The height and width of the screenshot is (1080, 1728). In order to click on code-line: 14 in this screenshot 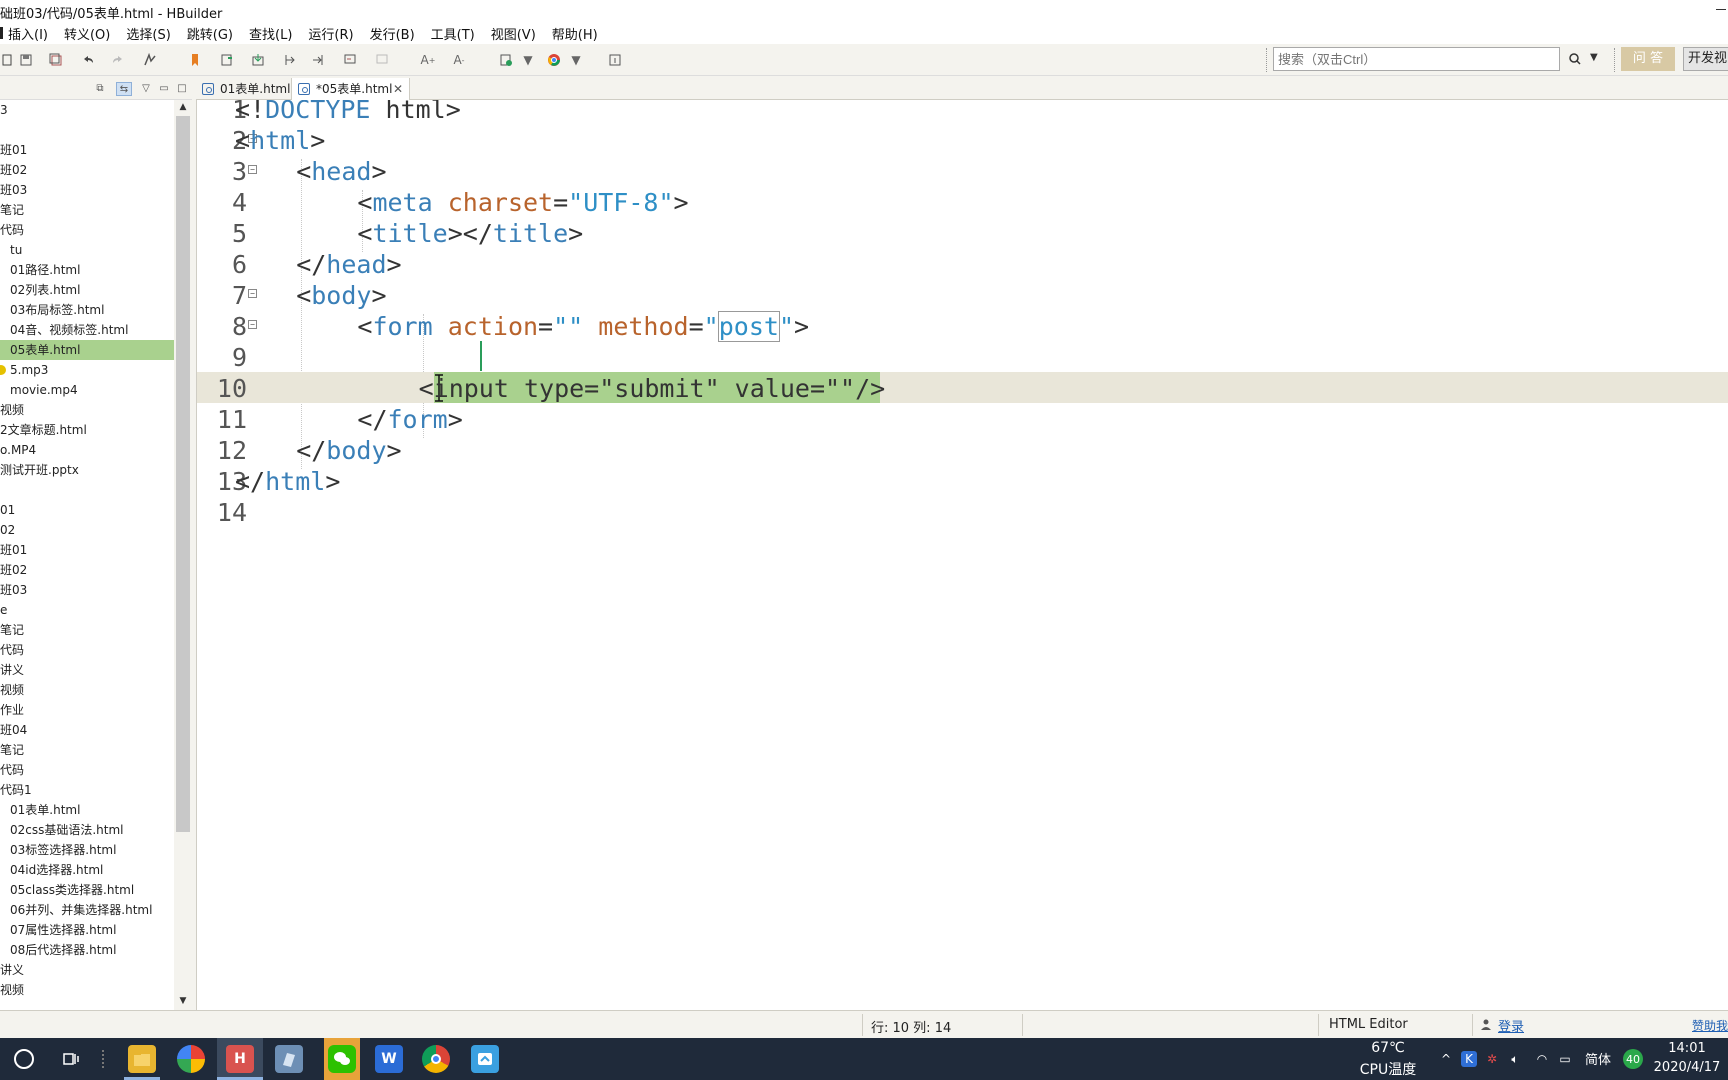, I will do `click(962, 511)`.